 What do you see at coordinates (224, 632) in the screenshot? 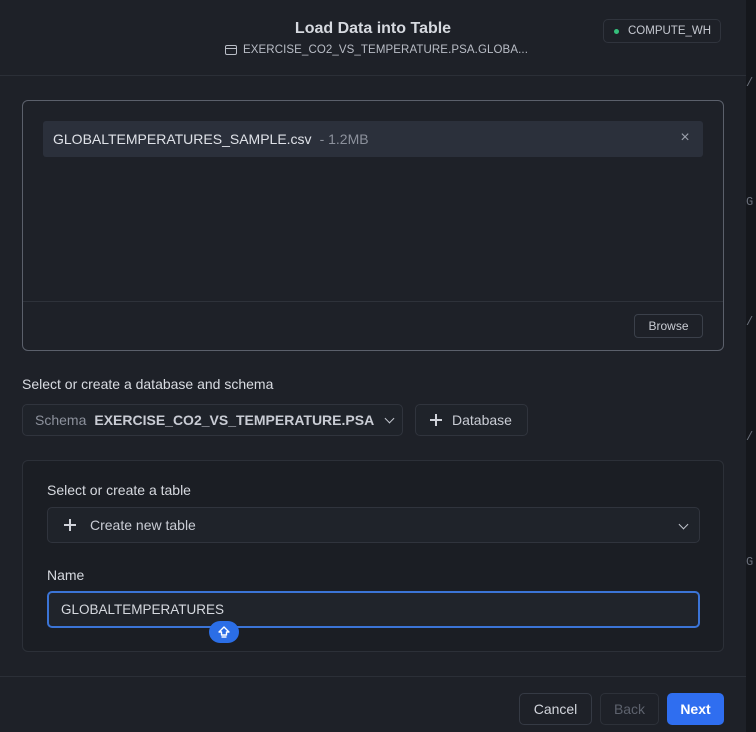
I see `caps-lock-icon` at bounding box center [224, 632].